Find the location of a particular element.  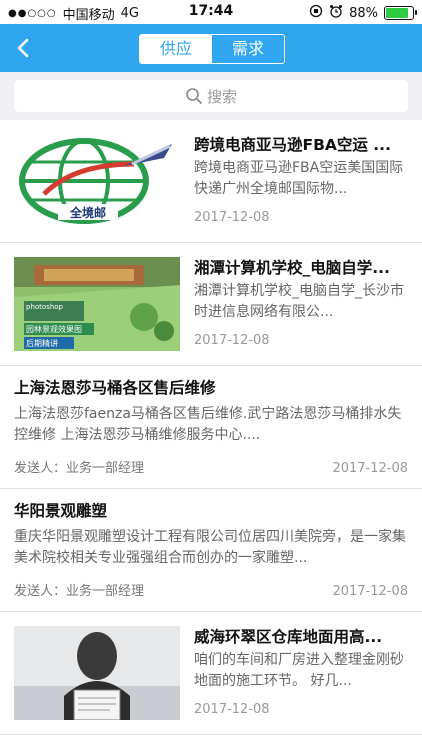

search-placeholder: 搜索 is located at coordinates (221, 96).